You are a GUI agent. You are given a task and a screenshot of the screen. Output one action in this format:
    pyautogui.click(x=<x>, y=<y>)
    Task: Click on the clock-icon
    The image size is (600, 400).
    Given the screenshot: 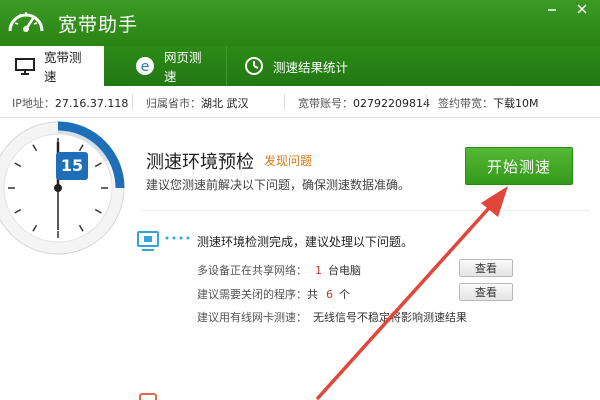 What is the action you would take?
    pyautogui.click(x=254, y=66)
    